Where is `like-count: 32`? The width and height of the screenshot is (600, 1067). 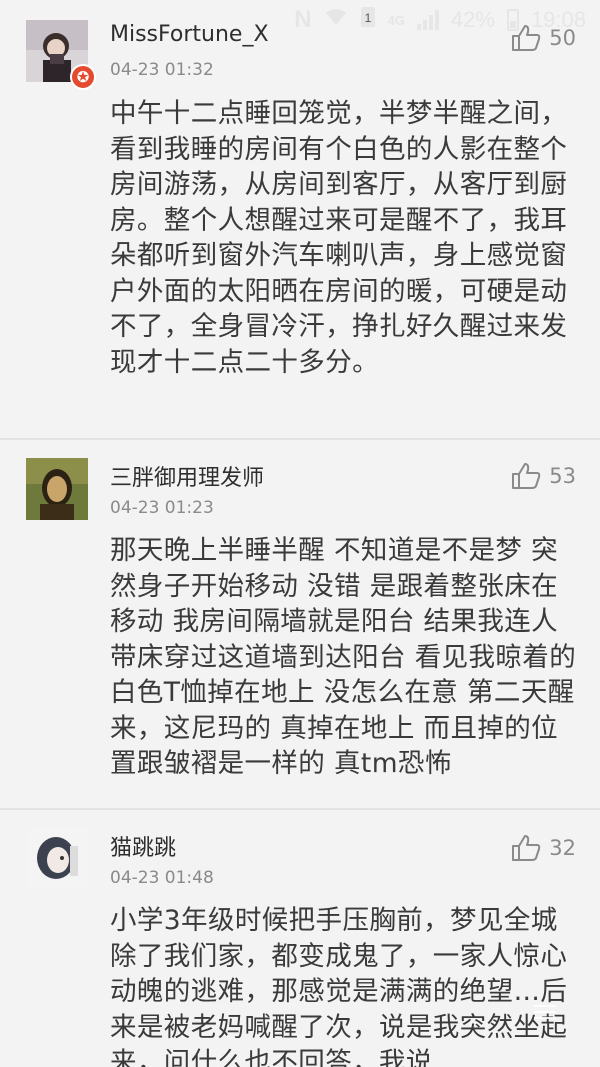 like-count: 32 is located at coordinates (562, 848).